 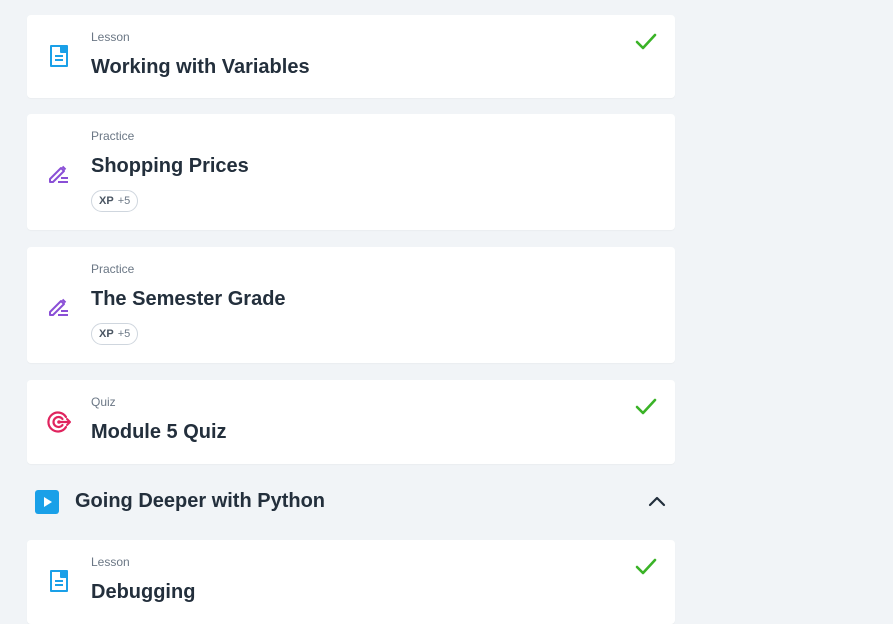 What do you see at coordinates (188, 299) in the screenshot?
I see `item-title: The Semester Grade` at bounding box center [188, 299].